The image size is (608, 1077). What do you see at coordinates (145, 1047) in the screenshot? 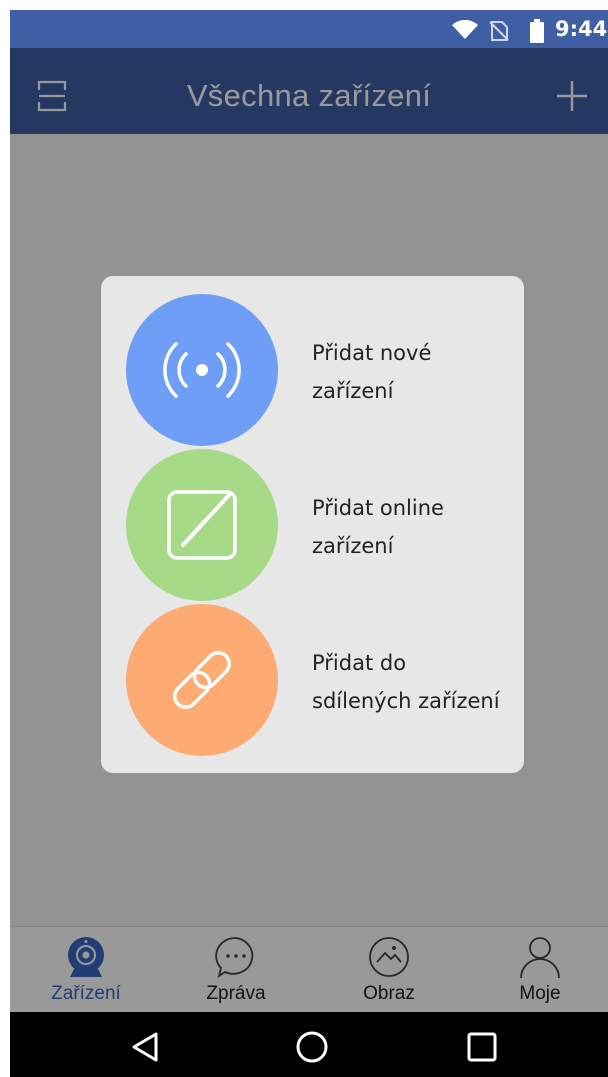
I see `back-icon` at bounding box center [145, 1047].